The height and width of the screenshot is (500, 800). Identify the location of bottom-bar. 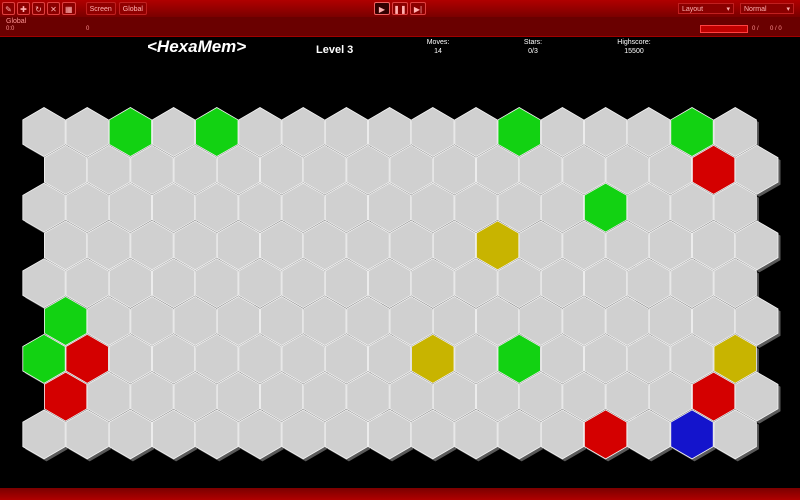
(400, 494).